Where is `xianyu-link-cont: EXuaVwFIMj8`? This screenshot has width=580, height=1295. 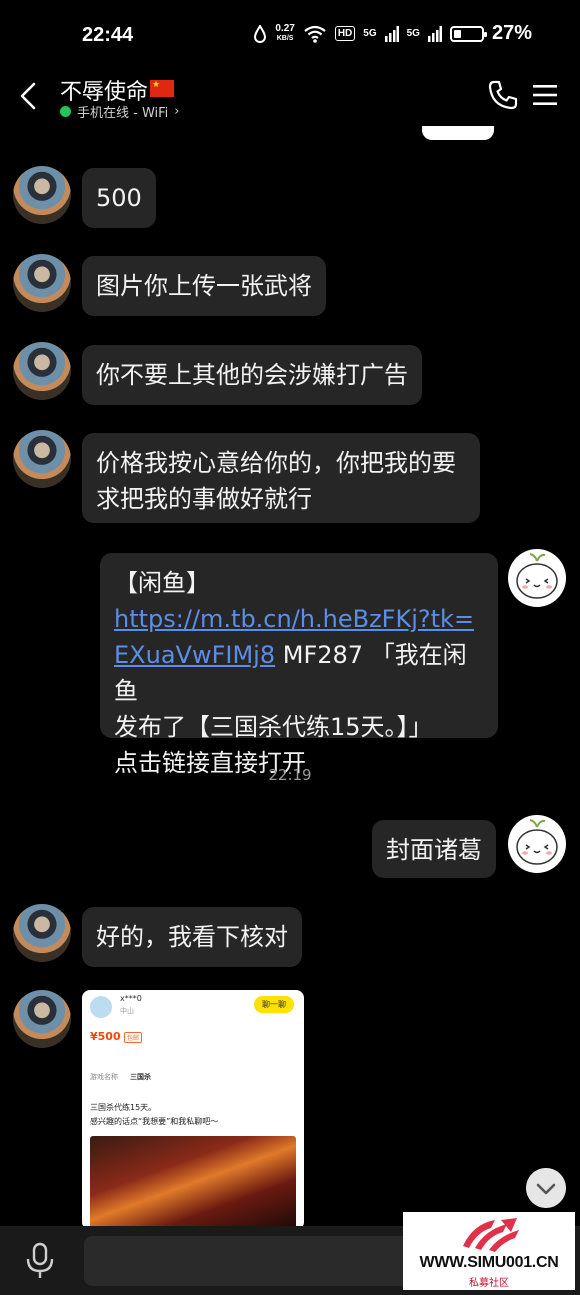 xianyu-link-cont: EXuaVwFIMj8 is located at coordinates (194, 655).